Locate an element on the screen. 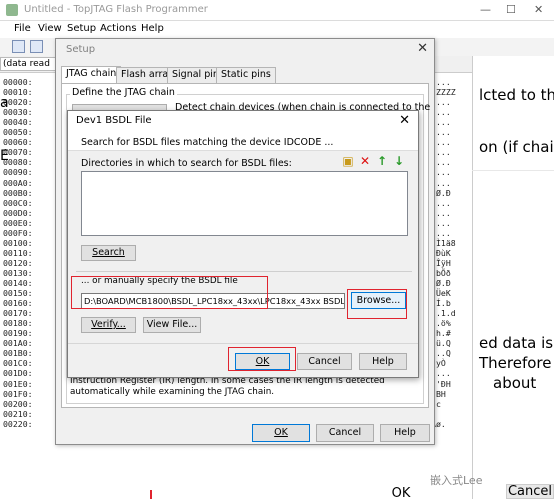 The image size is (554, 499). hex-address: 00200: is located at coordinates (18, 403).